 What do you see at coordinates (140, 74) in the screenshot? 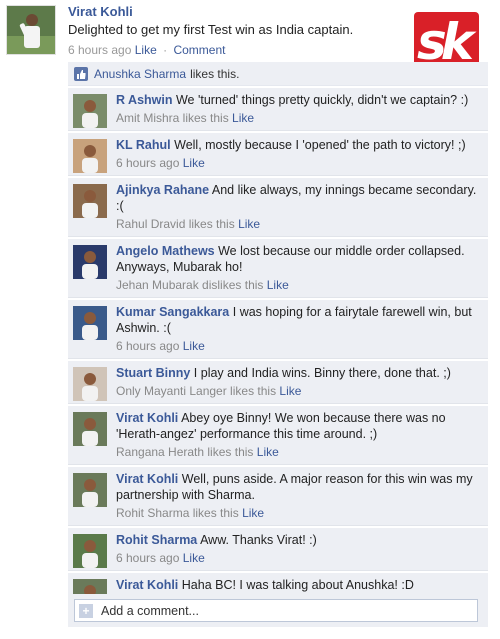
I see `likes-user: Anushka Sharma` at bounding box center [140, 74].